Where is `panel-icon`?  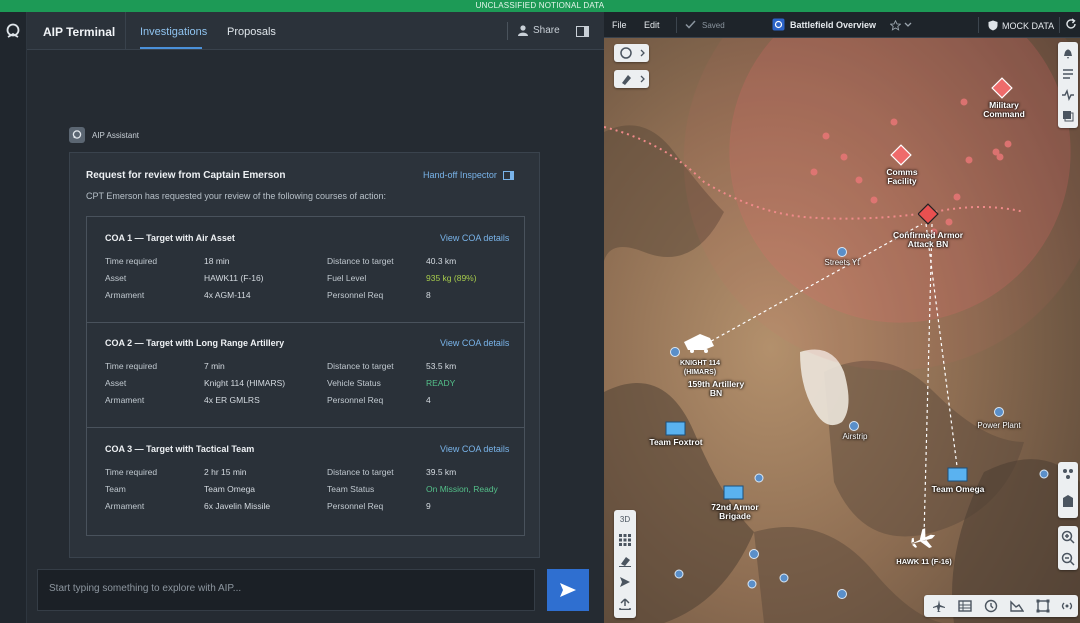
panel-icon is located at coordinates (508, 175).